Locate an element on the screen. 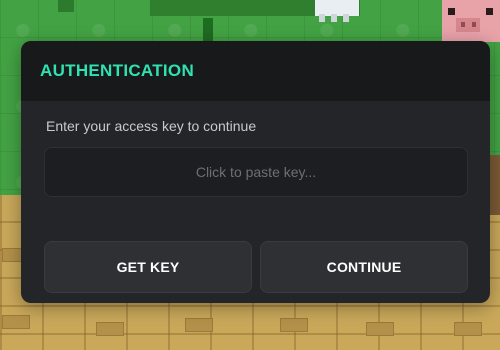 The image size is (500, 350). sheep-character is located at coordinates (337, 11).